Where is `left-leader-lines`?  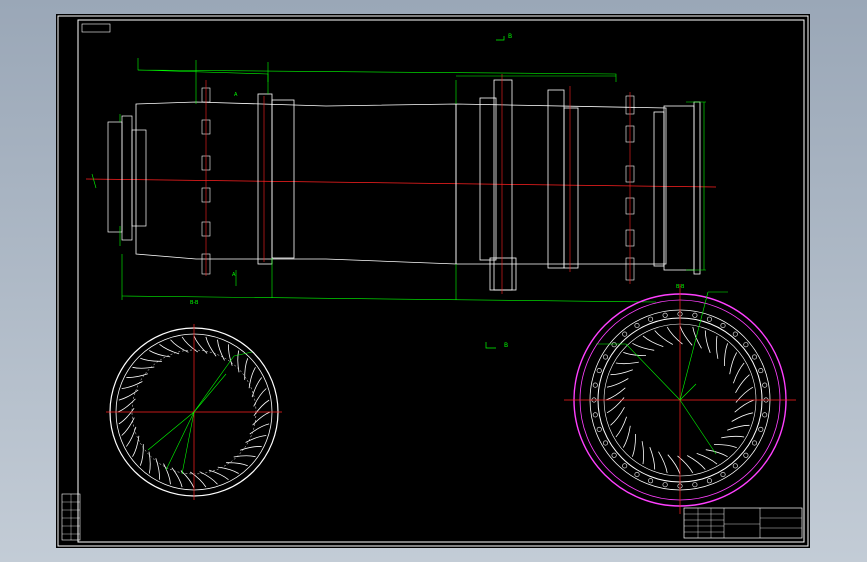
left-leader-lines is located at coordinates (200, 413).